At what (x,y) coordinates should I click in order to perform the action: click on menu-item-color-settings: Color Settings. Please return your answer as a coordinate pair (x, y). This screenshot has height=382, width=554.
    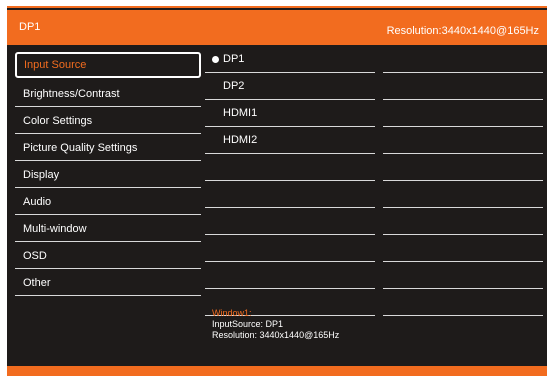
    Looking at the image, I should click on (108, 121).